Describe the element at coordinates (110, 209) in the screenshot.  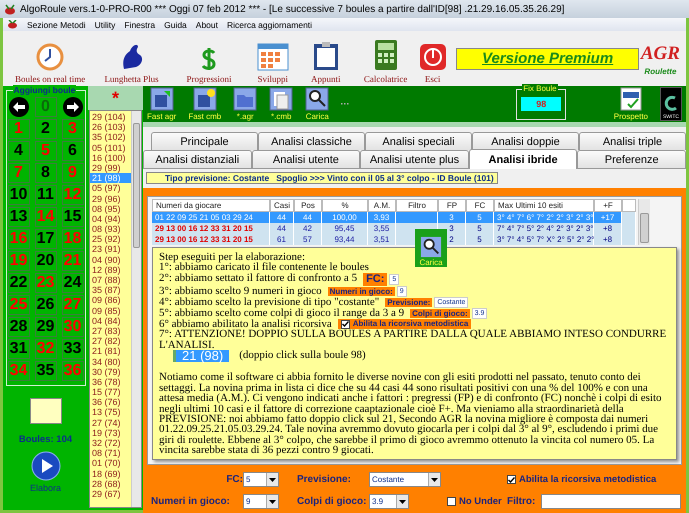
I see `list-item: 08 (95)` at that location.